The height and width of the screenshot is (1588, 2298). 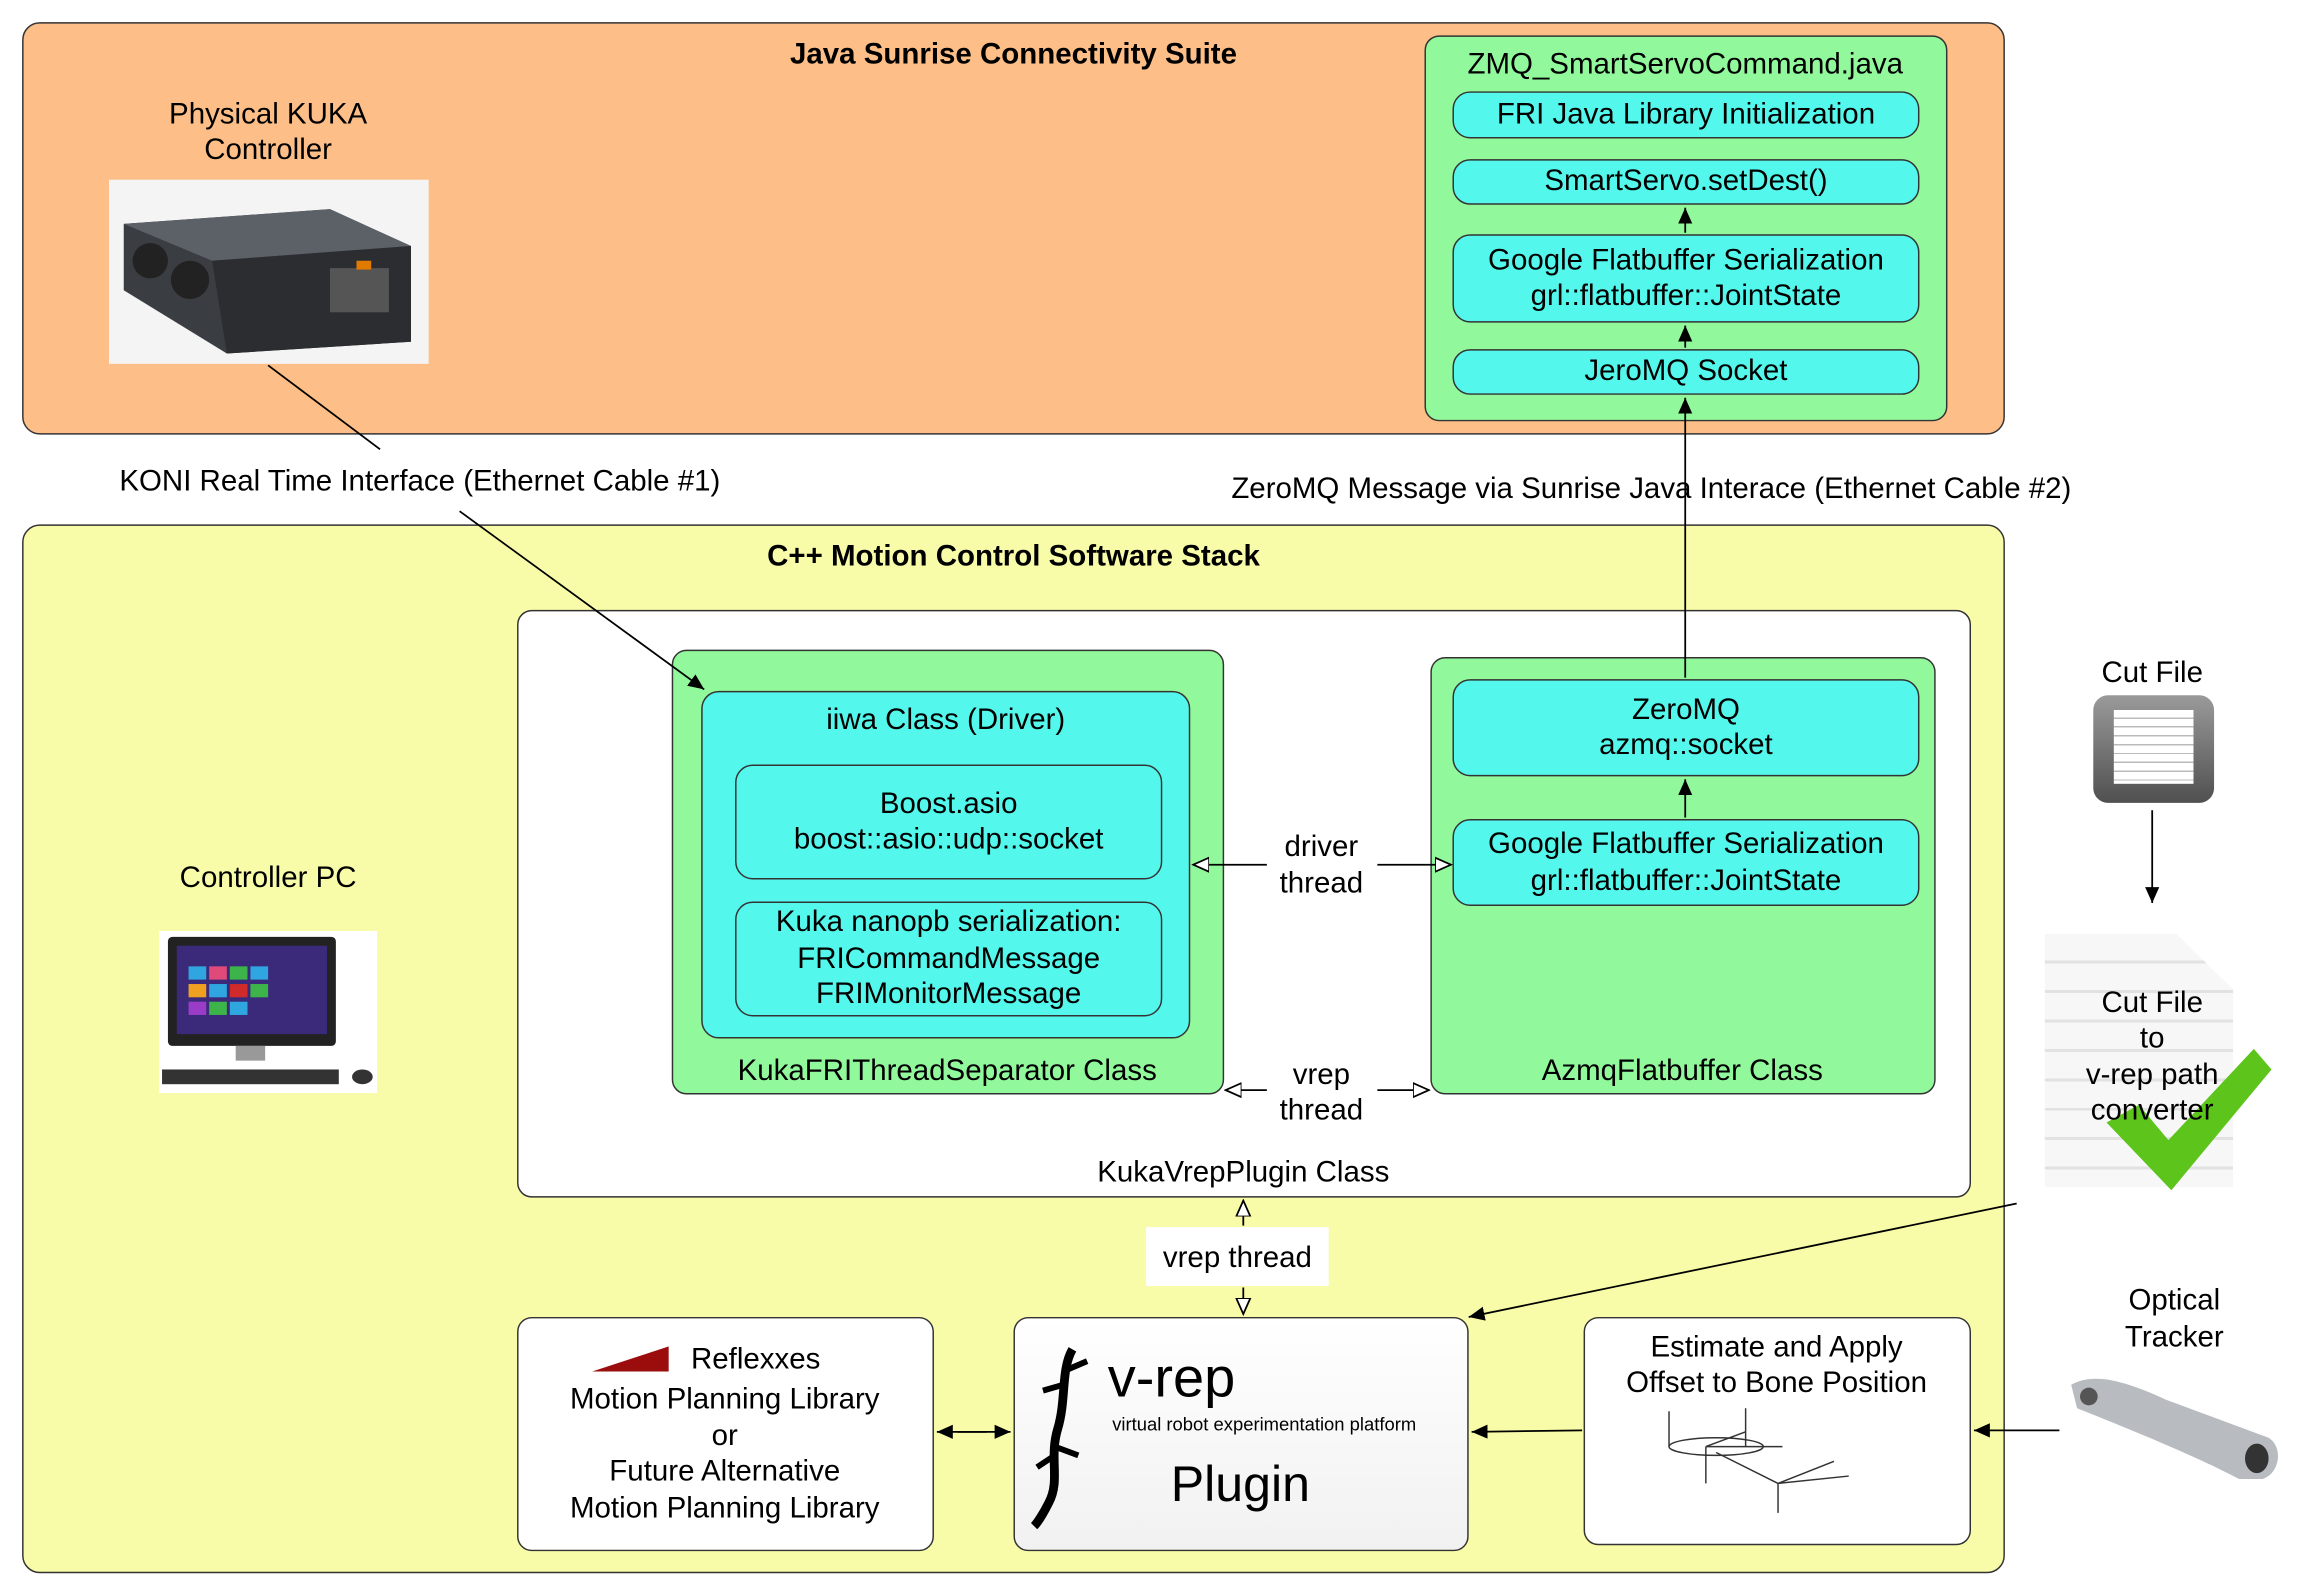 I want to click on reflexxes-line-2: or, so click(x=724, y=1436).